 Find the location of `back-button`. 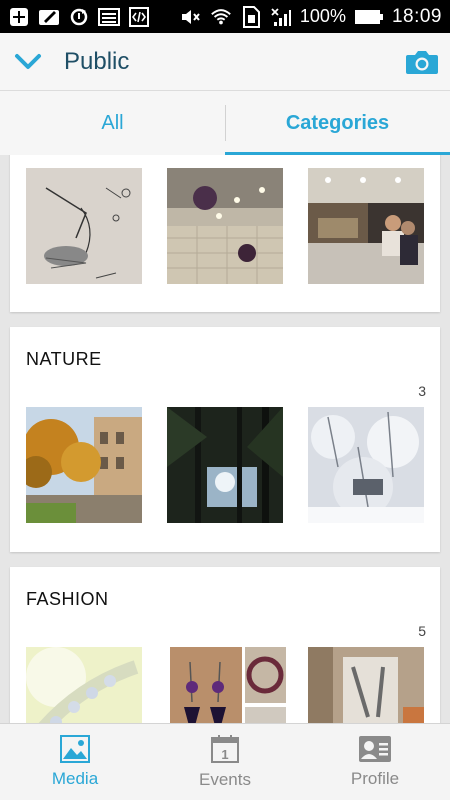

back-button is located at coordinates (28, 62).